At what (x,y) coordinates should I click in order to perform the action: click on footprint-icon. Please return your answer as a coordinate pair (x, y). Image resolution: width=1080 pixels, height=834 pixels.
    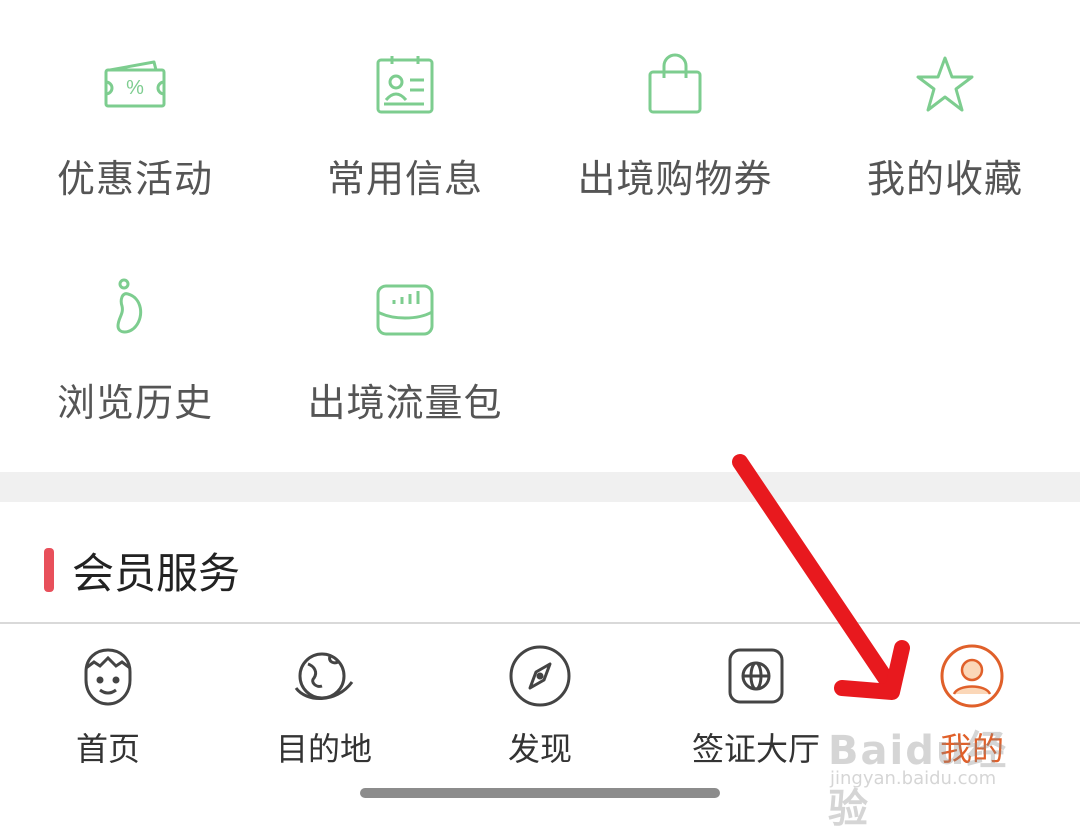
    Looking at the image, I should click on (129, 306).